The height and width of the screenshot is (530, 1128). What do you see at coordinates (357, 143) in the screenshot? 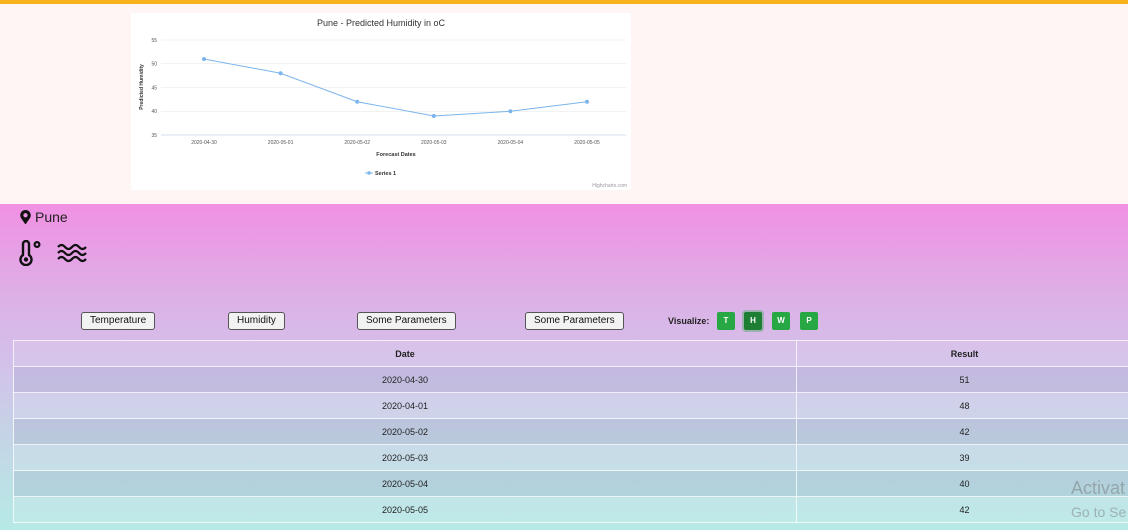
I see `x-tick-label: 2020-05-02` at bounding box center [357, 143].